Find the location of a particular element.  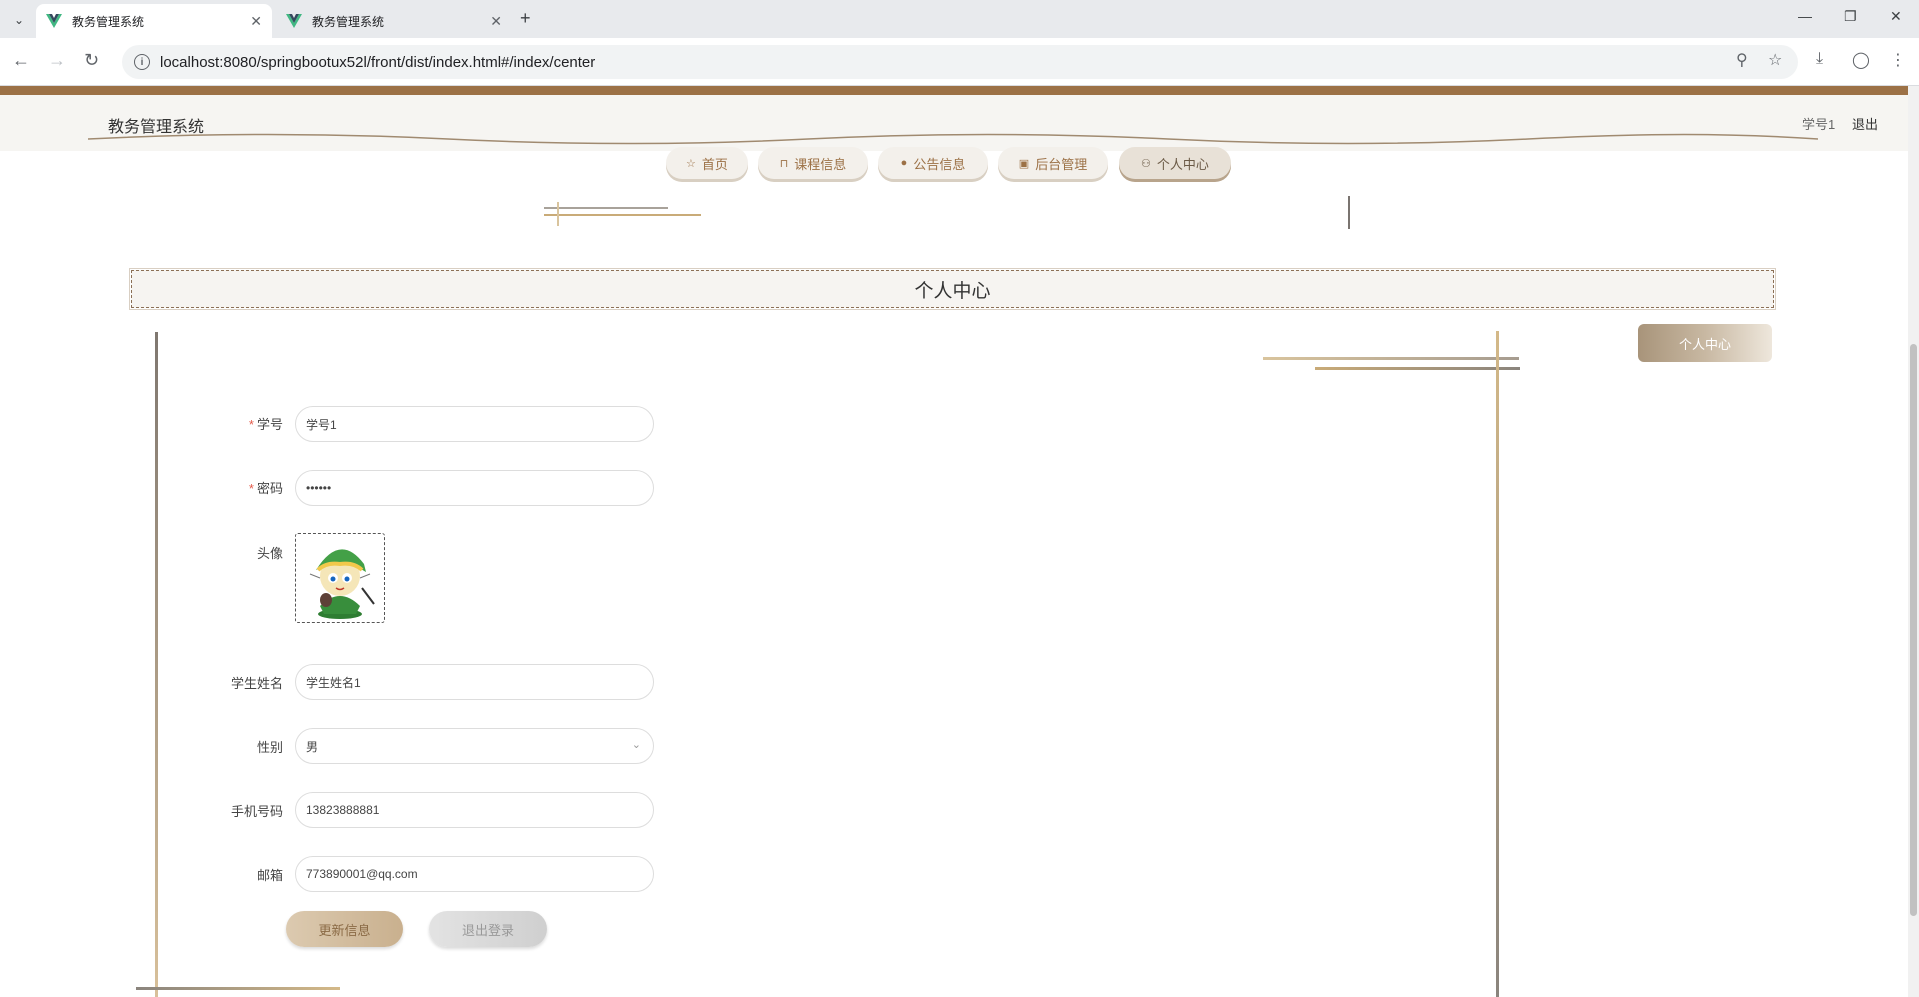

nav-home: ☆ 首页 is located at coordinates (707, 163).